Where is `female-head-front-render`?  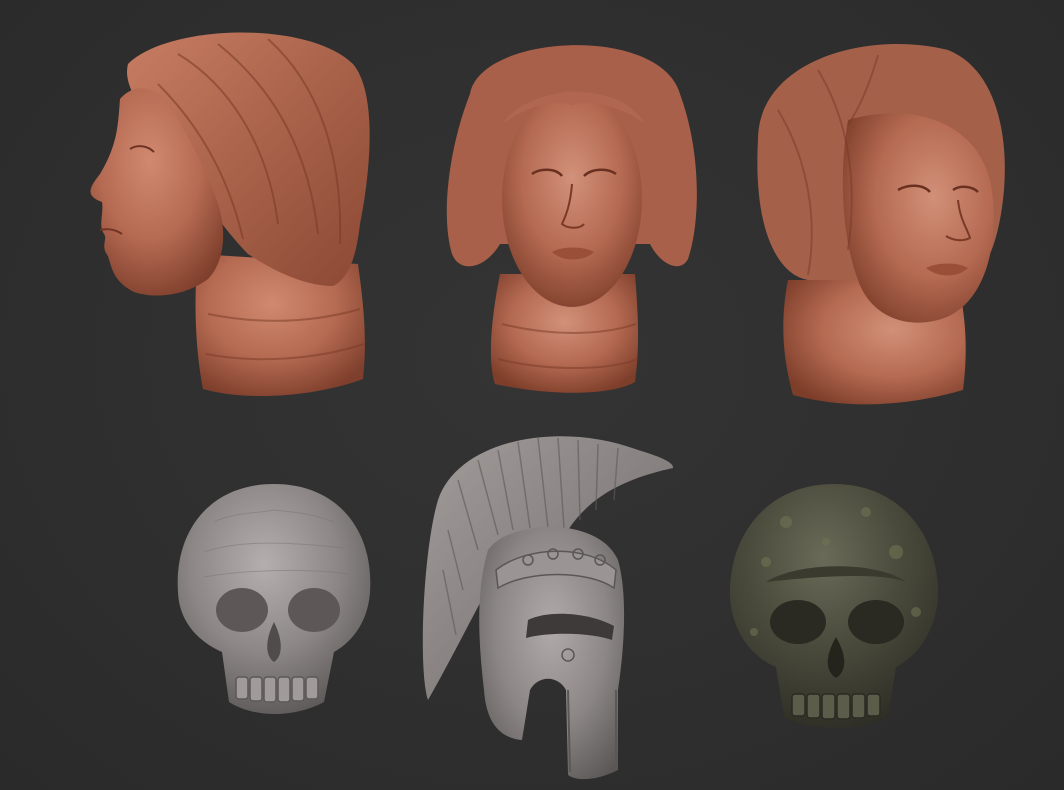 female-head-front-render is located at coordinates (571, 219).